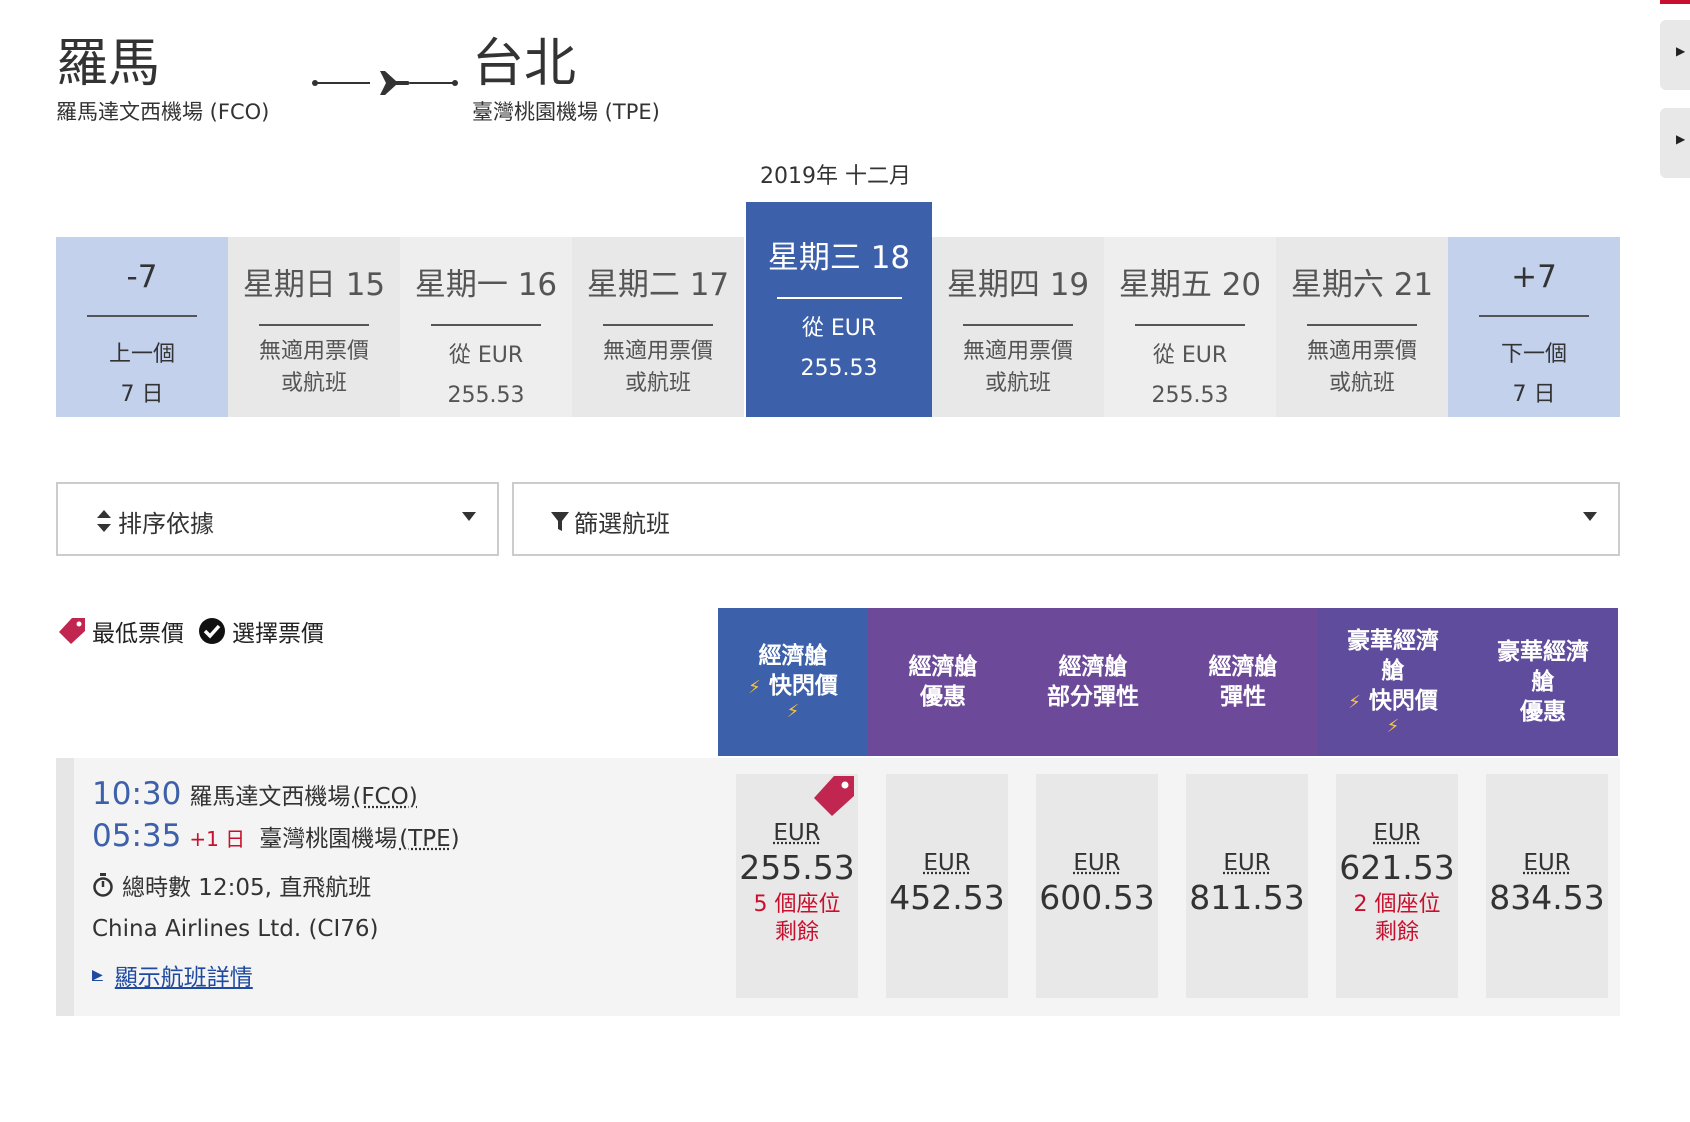 Image resolution: width=1690 pixels, height=1122 pixels. I want to click on duration-row: 總時數 12:05, 直飛航班, so click(412, 885).